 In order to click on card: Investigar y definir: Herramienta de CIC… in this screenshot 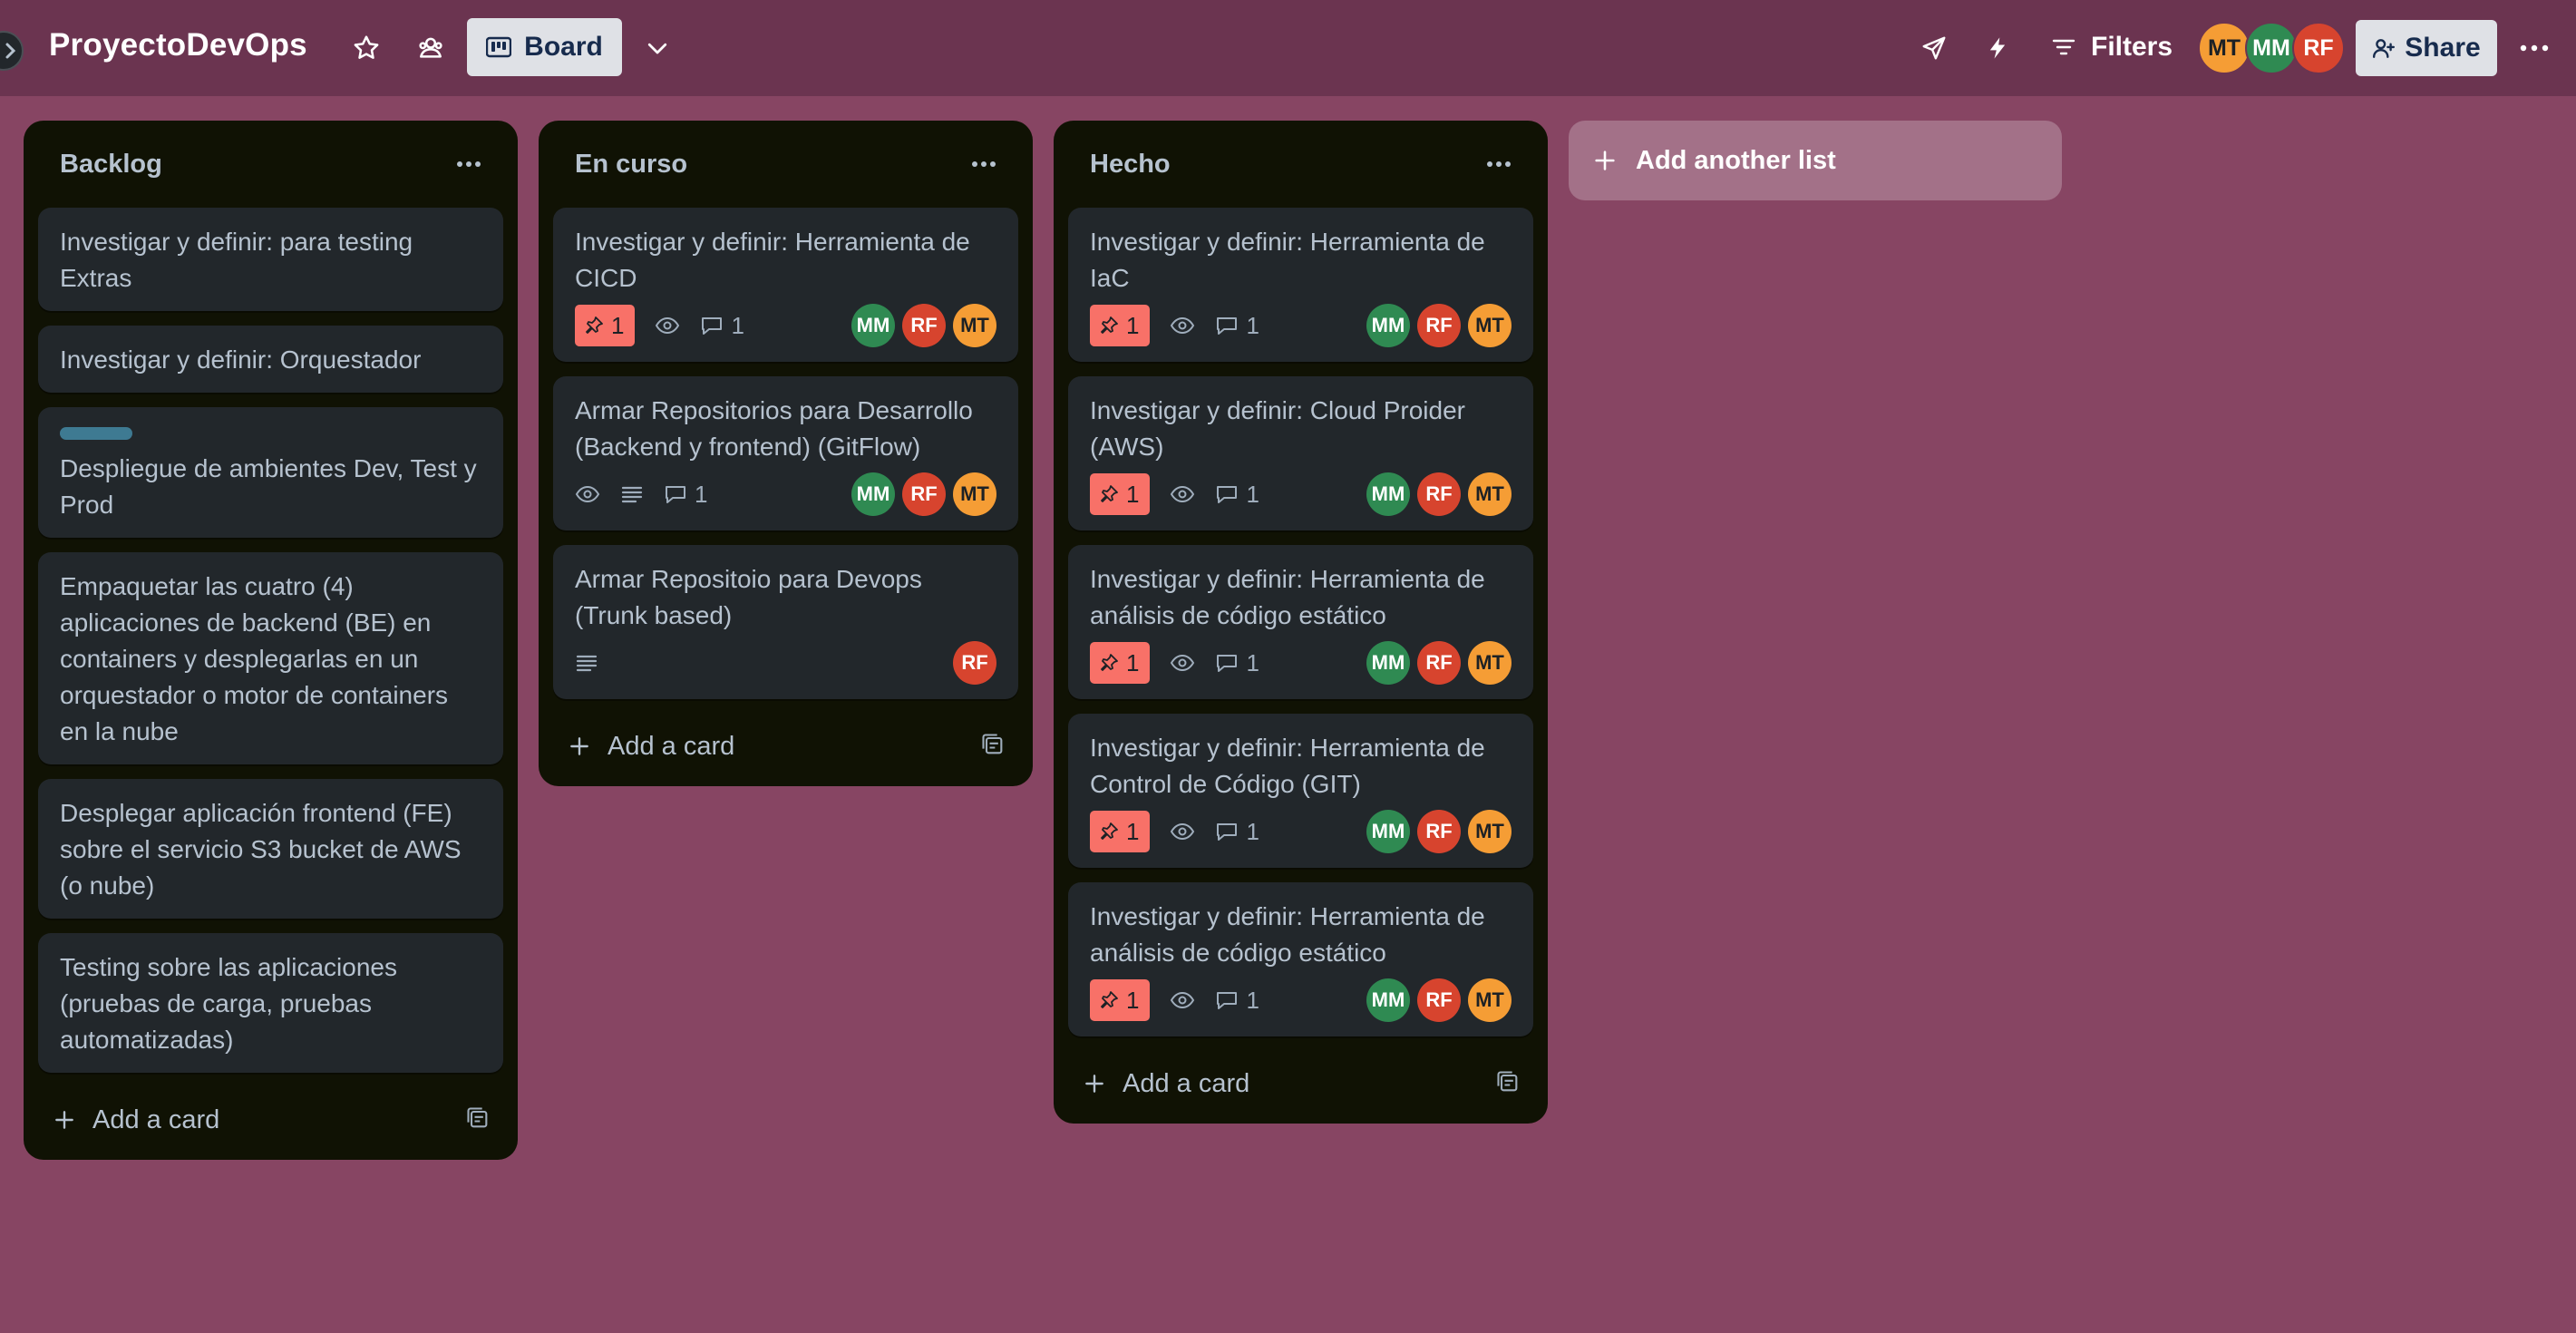, I will do `click(785, 285)`.